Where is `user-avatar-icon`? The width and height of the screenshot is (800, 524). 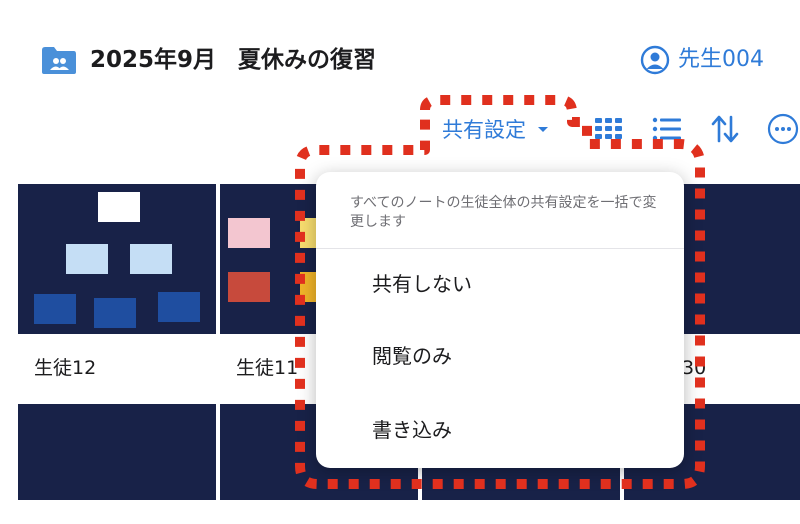 user-avatar-icon is located at coordinates (655, 60).